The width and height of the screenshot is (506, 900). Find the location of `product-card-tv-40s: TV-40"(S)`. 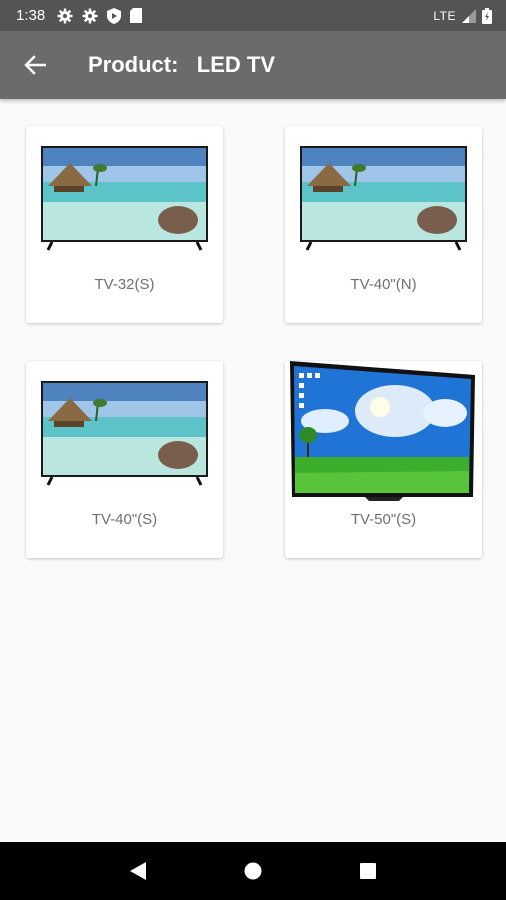

product-card-tv-40s: TV-40"(S) is located at coordinates (124, 459).